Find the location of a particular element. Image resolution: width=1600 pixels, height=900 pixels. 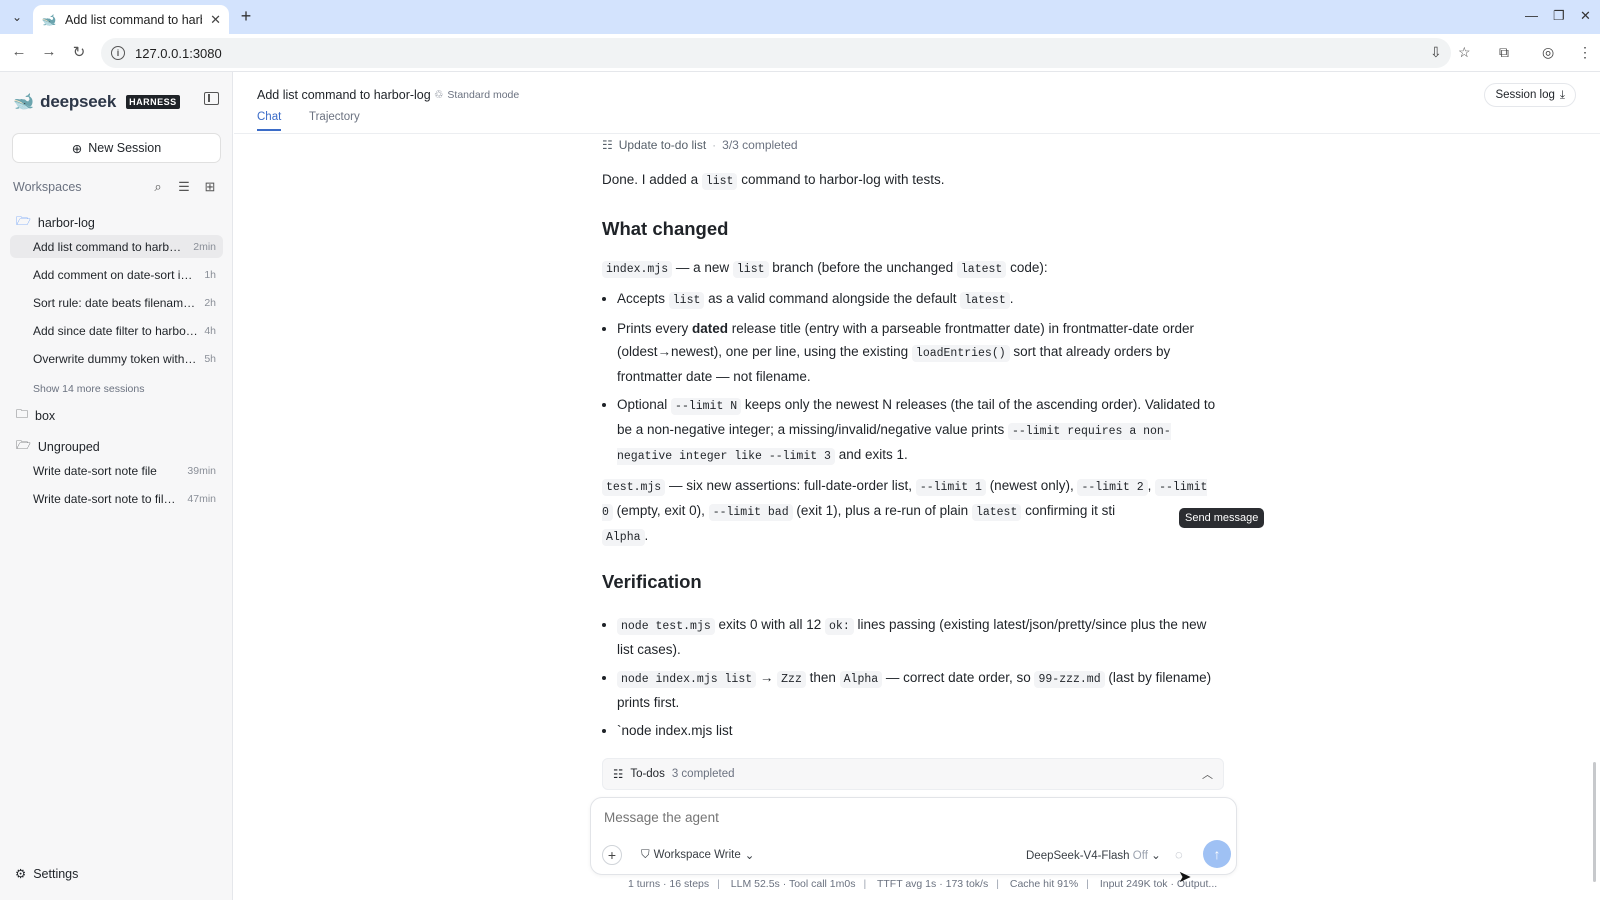

install-app-icon: ⇩ is located at coordinates (1436, 52).